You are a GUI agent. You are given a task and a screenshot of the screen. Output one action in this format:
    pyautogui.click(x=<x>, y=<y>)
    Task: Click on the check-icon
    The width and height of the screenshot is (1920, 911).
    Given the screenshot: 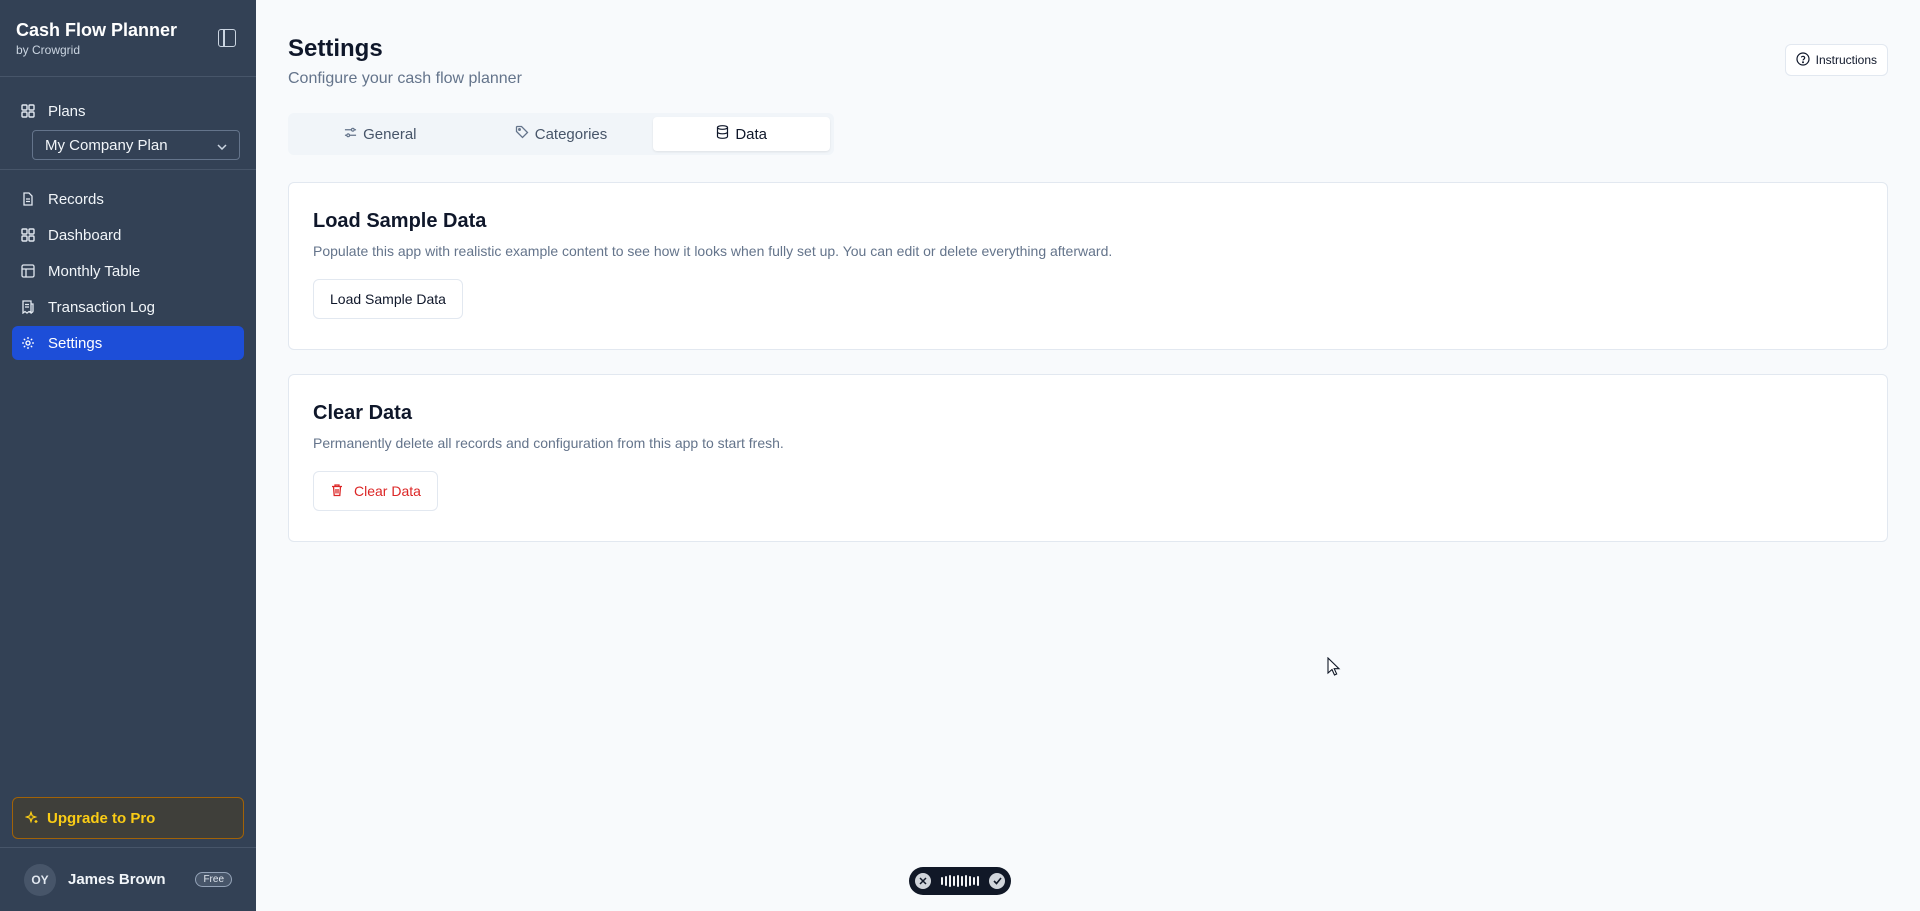 What is the action you would take?
    pyautogui.click(x=997, y=881)
    